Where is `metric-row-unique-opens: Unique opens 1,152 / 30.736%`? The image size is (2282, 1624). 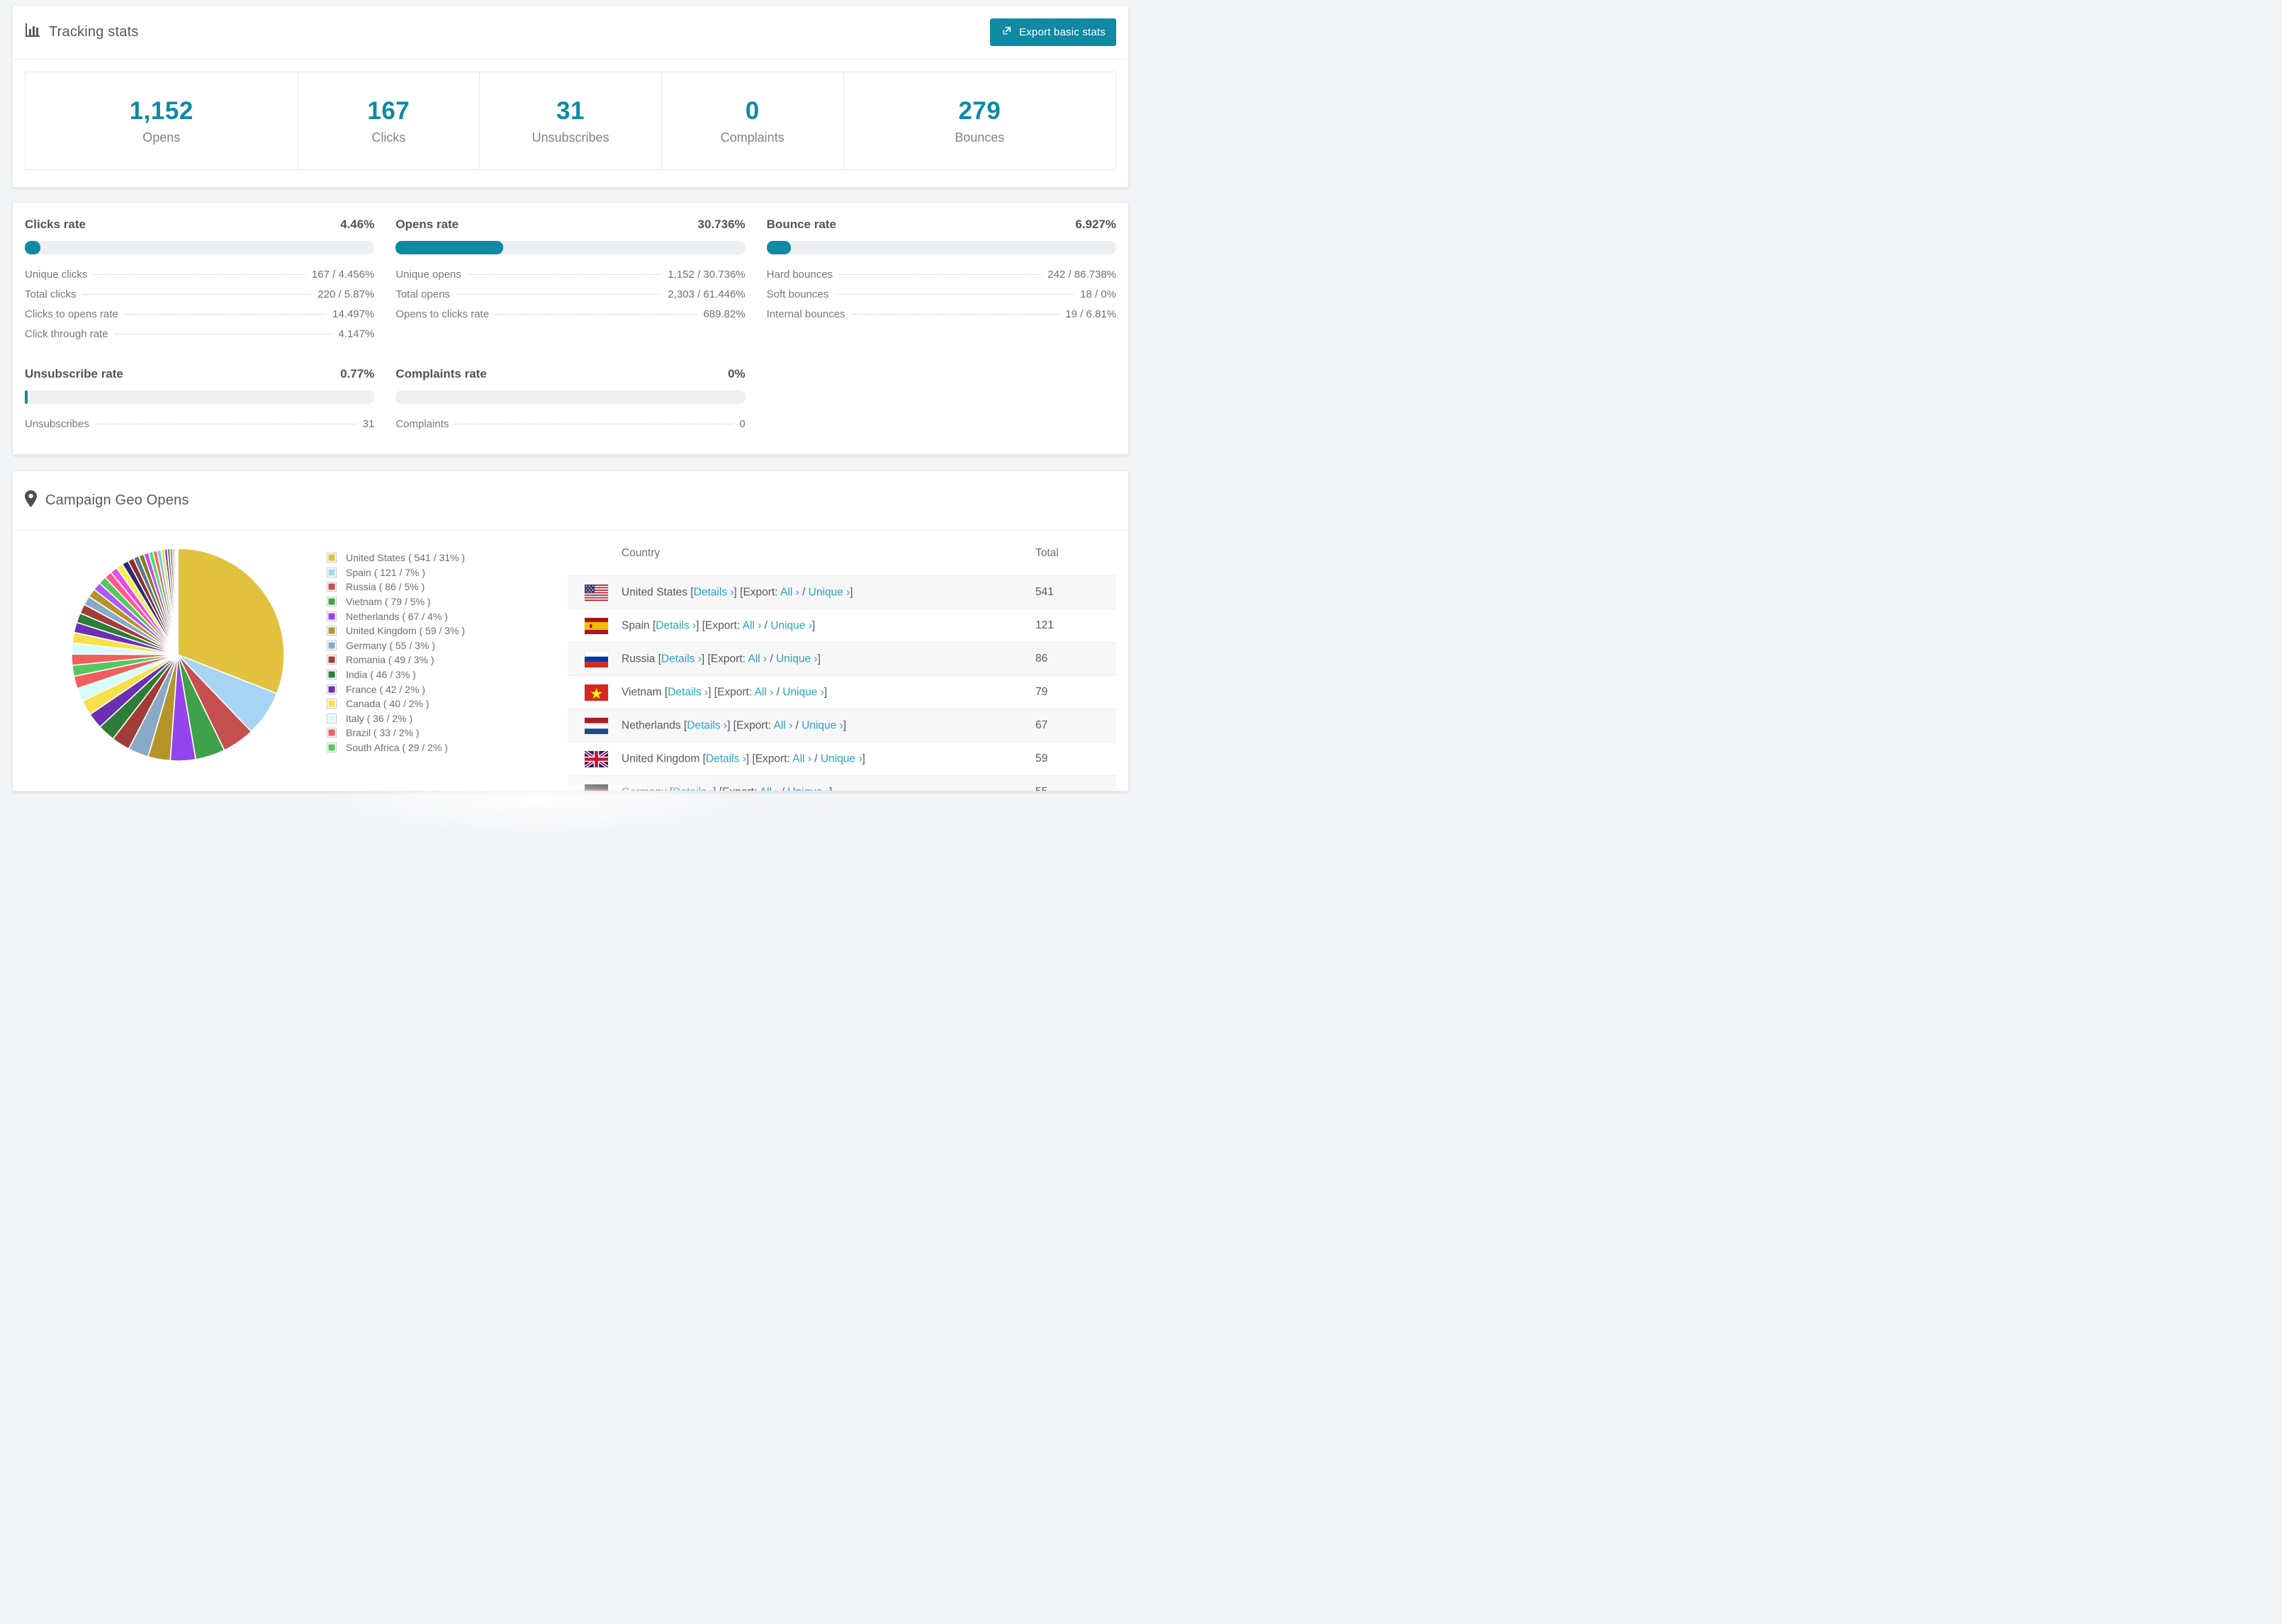 metric-row-unique-opens: Unique opens 1,152 / 30.736% is located at coordinates (570, 275).